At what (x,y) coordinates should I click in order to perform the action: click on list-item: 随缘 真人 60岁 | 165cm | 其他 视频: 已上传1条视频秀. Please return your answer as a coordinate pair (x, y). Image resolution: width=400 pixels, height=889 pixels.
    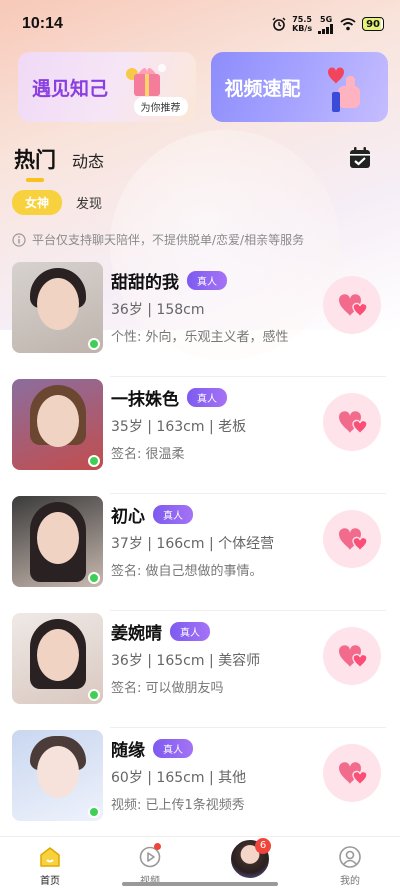
    Looking at the image, I should click on (200, 786).